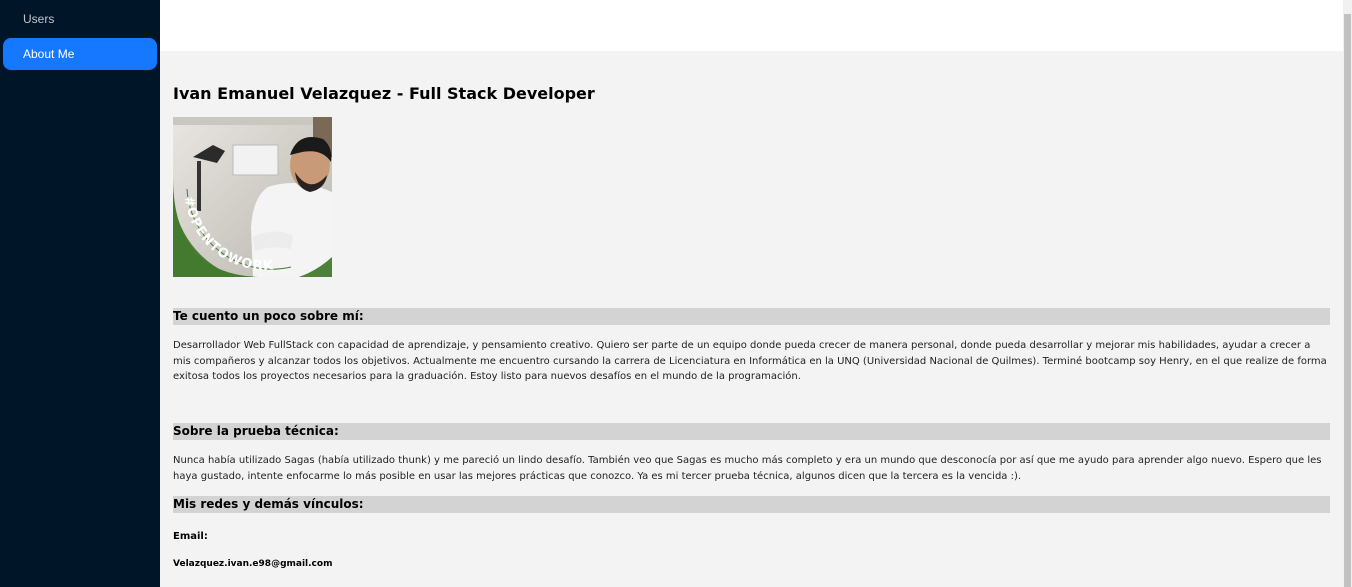 This screenshot has width=1352, height=587. What do you see at coordinates (751, 316) in the screenshot?
I see `section-heading-about: Te cuento un poco sobre mí:` at bounding box center [751, 316].